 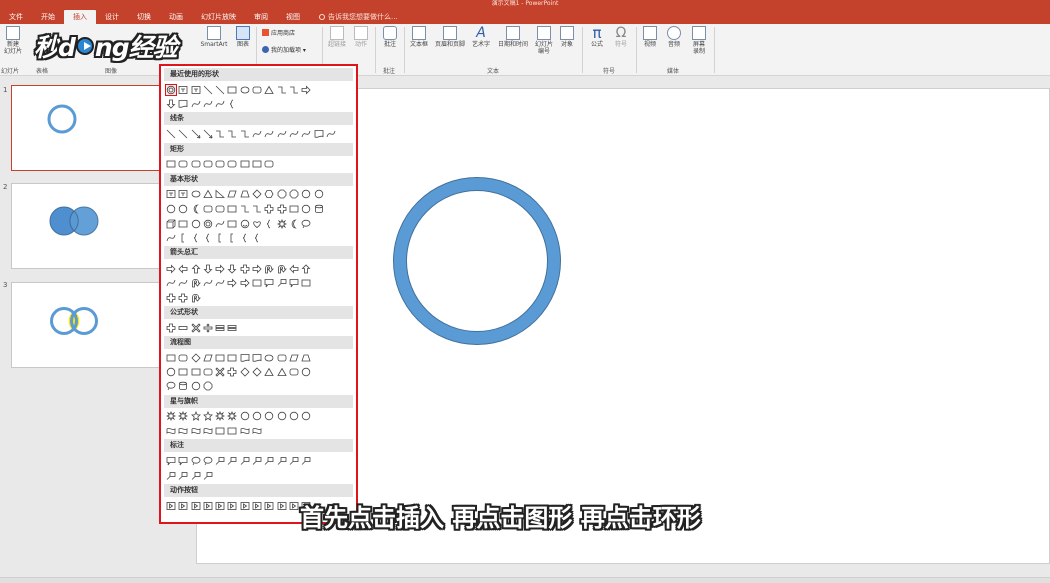 What do you see at coordinates (257, 371) in the screenshot?
I see `shape-diamond-icon` at bounding box center [257, 371].